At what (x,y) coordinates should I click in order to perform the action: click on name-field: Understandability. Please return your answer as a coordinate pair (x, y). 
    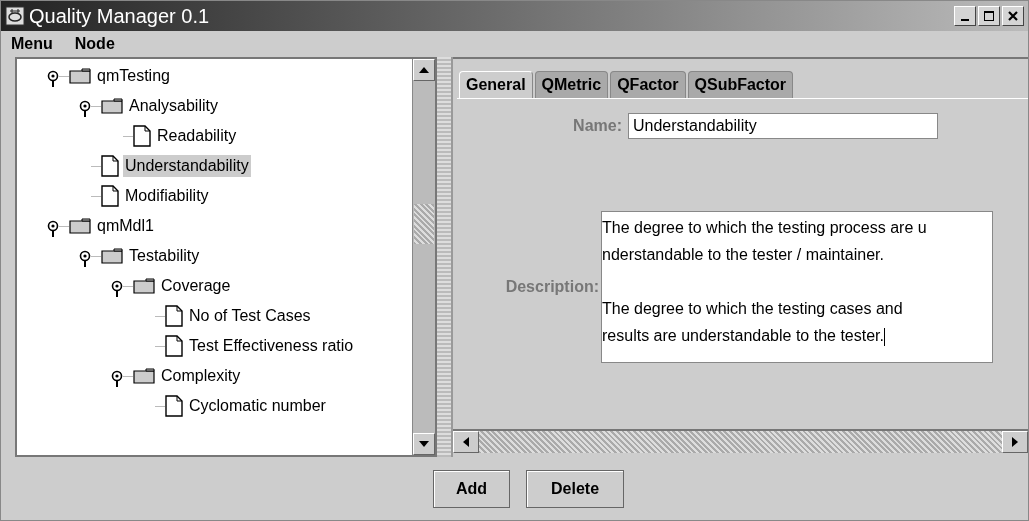
    Looking at the image, I should click on (783, 126).